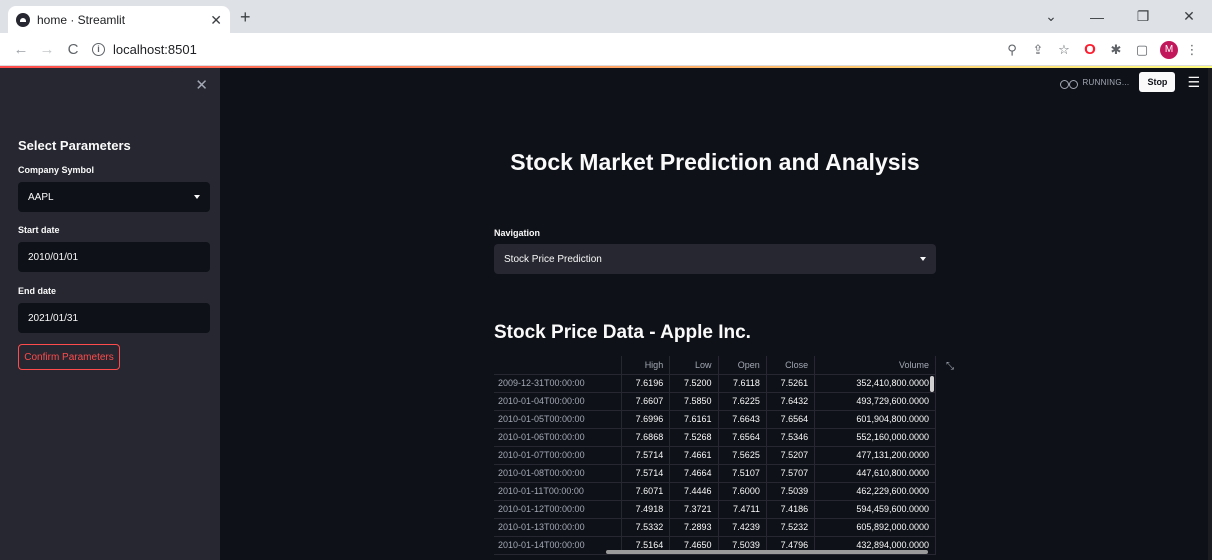 This screenshot has width=1212, height=560. I want to click on table-cell: 601,904,800.0000, so click(875, 419).